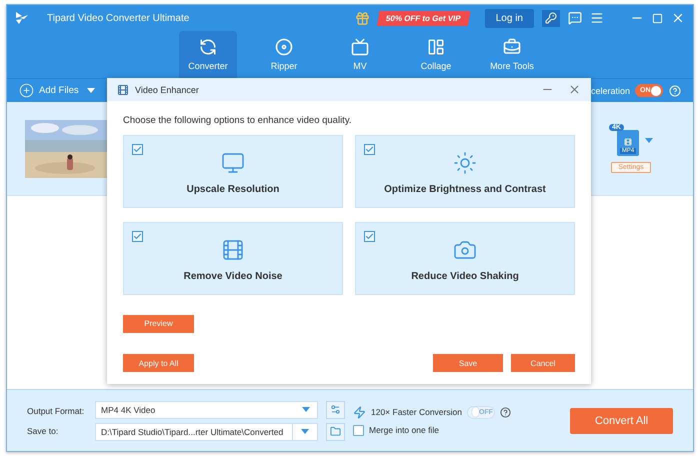  I want to click on save-button: Save, so click(468, 363).